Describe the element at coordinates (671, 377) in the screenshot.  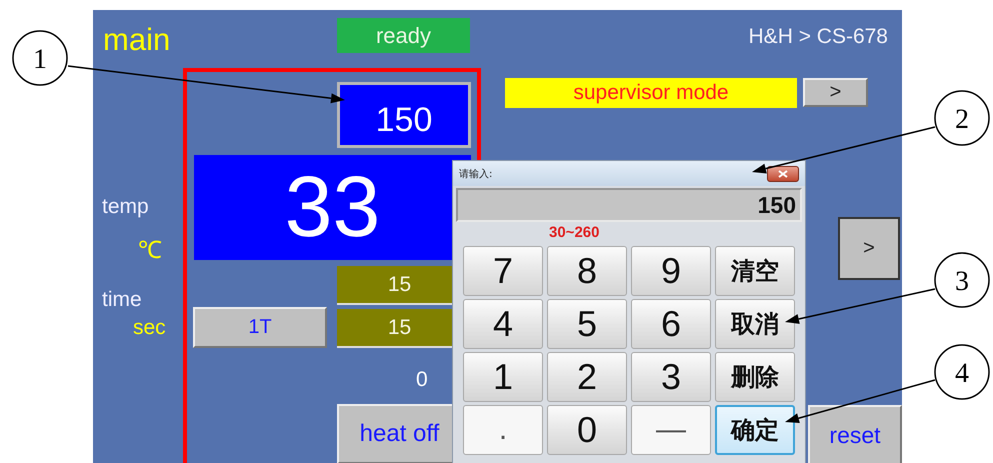
I see `keypad-key: 3` at that location.